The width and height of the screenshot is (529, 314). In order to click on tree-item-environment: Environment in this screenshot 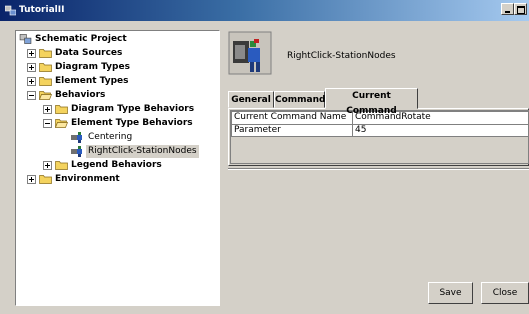, I will do `click(114, 179)`.